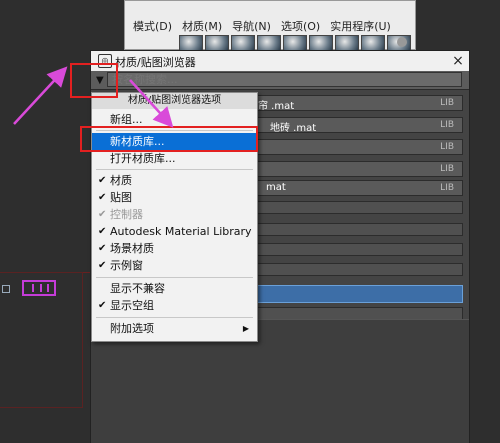 Image resolution: width=500 pixels, height=443 pixels. What do you see at coordinates (93, 97) in the screenshot?
I see `annotation-arrows` at bounding box center [93, 97].